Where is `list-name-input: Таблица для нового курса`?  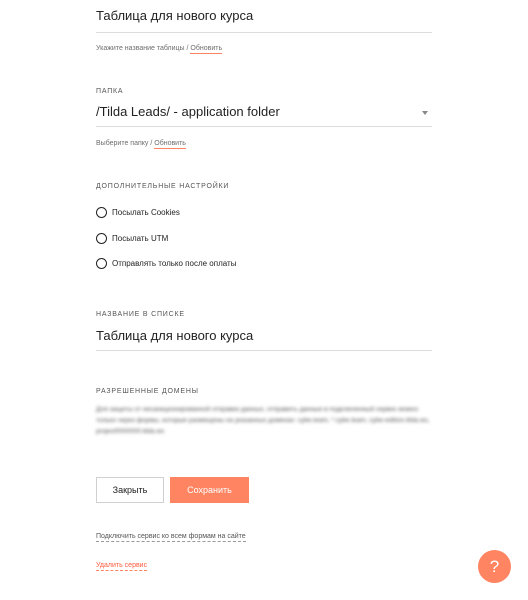
list-name-input: Таблица для нового курса is located at coordinates (264, 339).